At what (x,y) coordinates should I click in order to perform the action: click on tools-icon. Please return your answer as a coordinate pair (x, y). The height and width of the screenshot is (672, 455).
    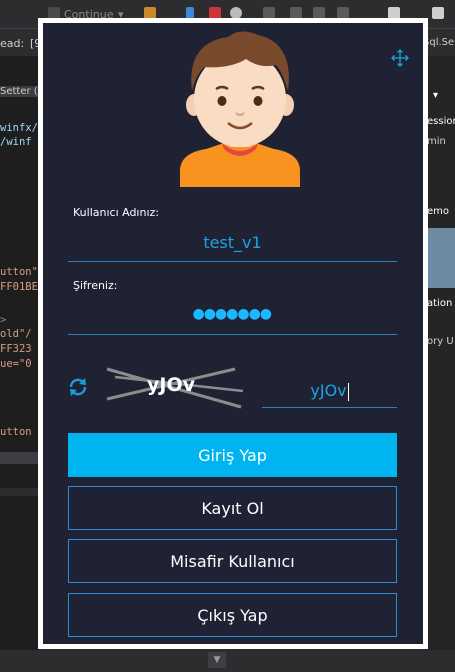
    Looking at the image, I should click on (438, 13).